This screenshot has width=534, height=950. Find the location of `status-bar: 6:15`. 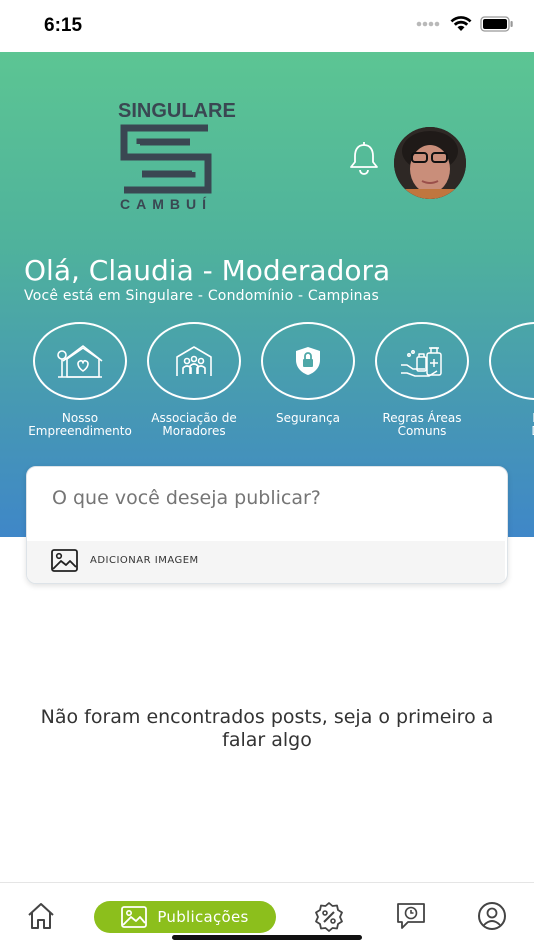

status-bar: 6:15 is located at coordinates (267, 26).